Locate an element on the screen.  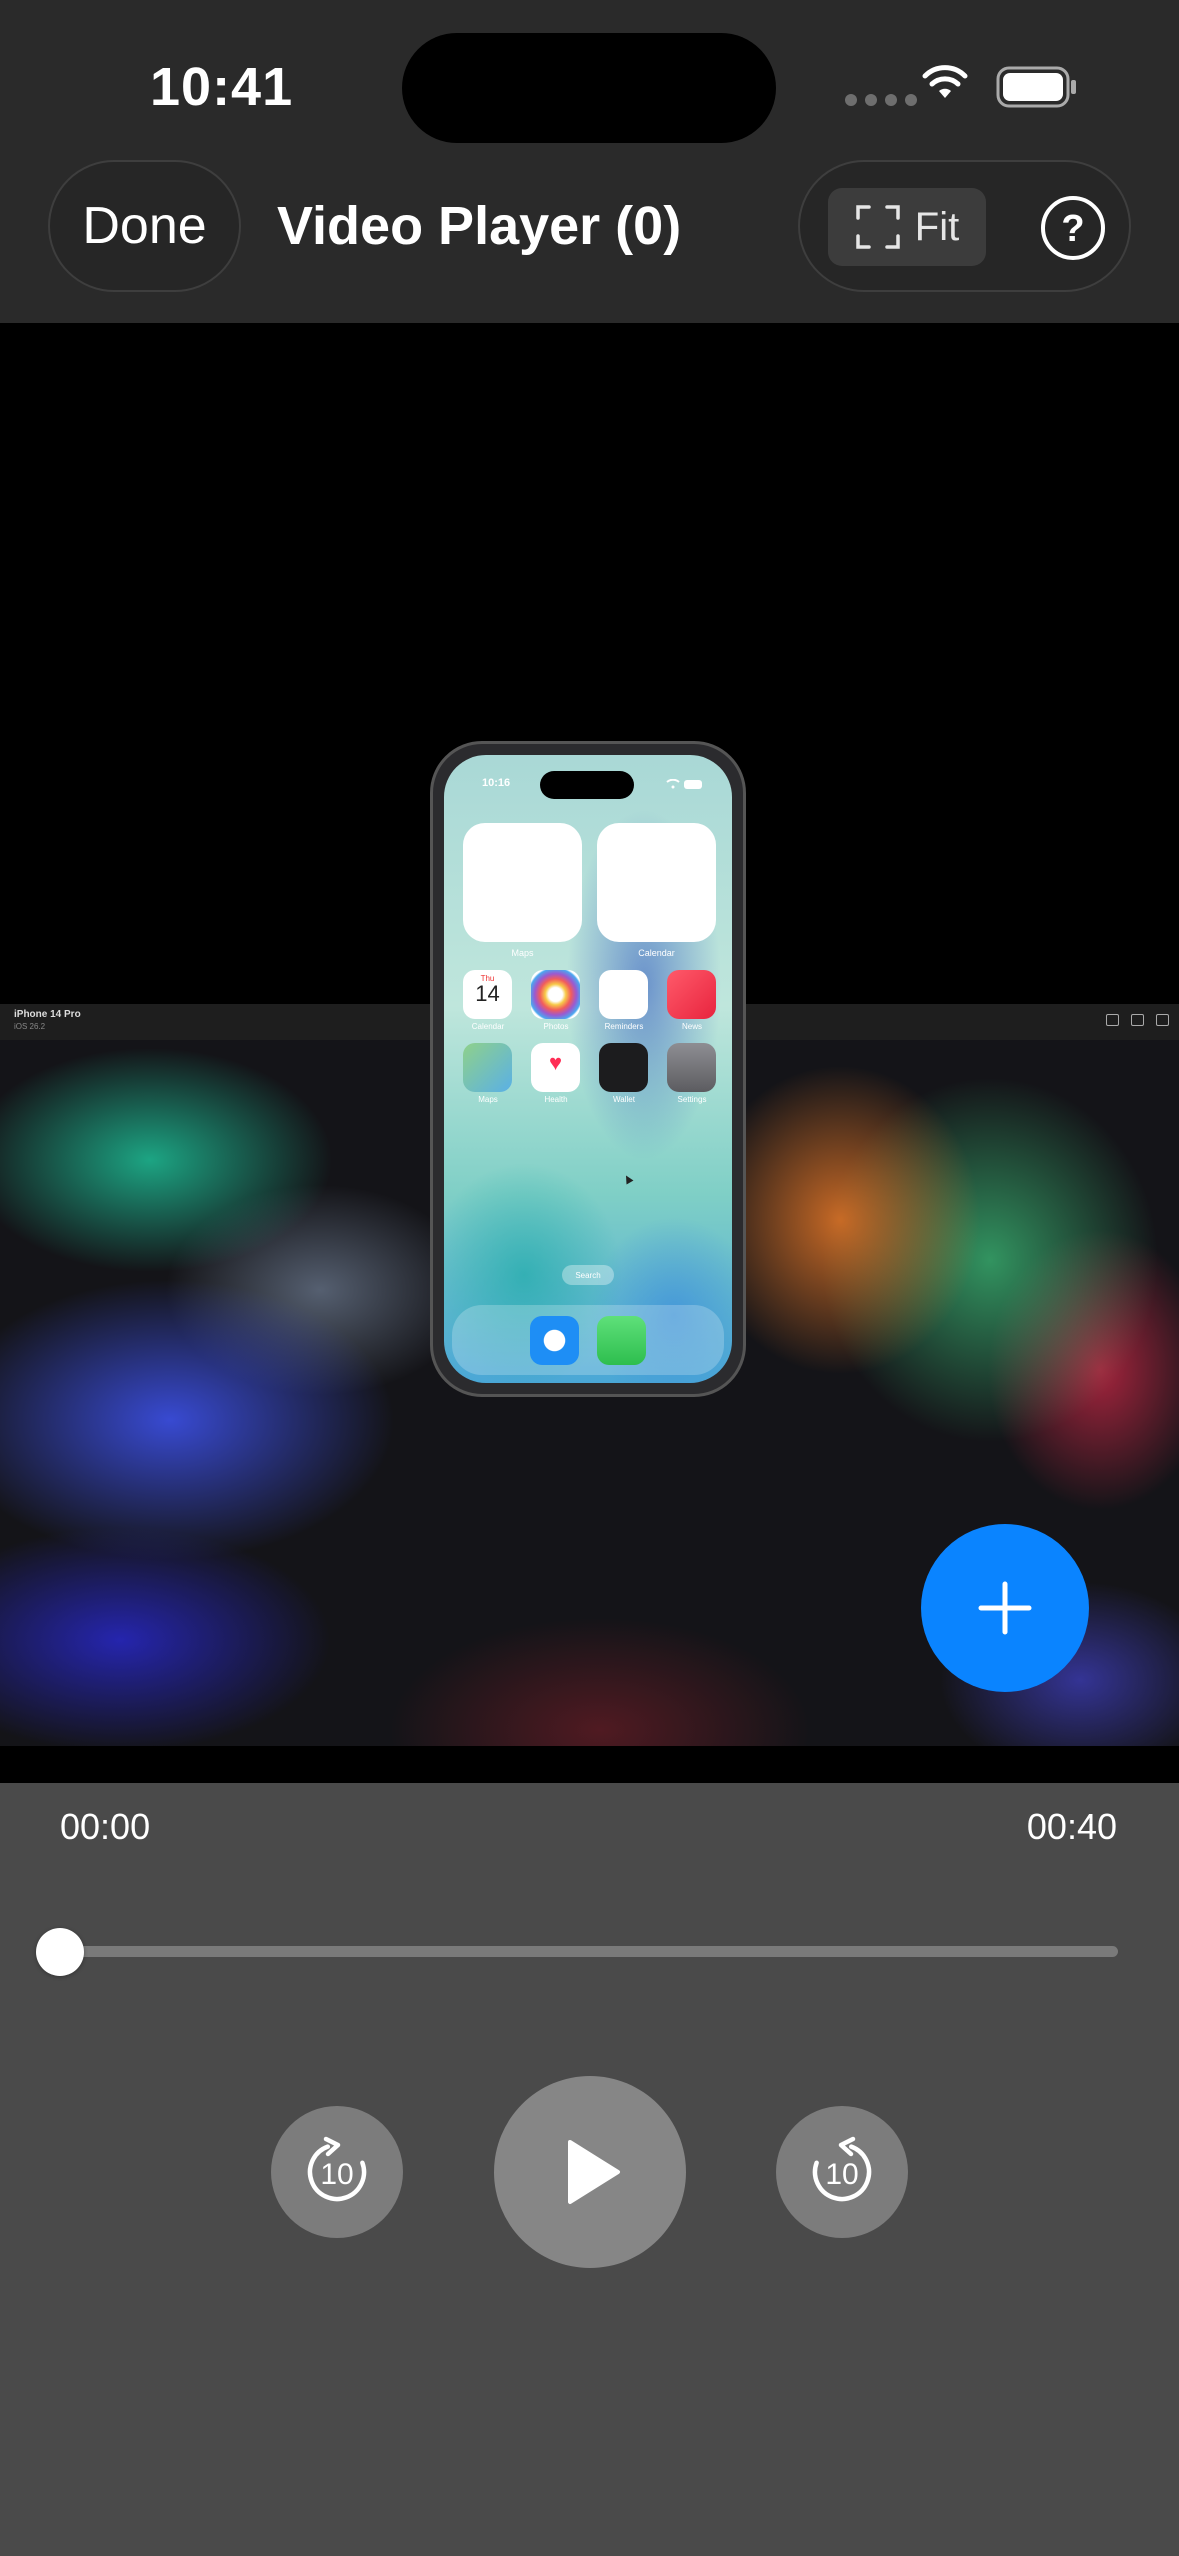
news-app-icon is located at coordinates (691, 994).